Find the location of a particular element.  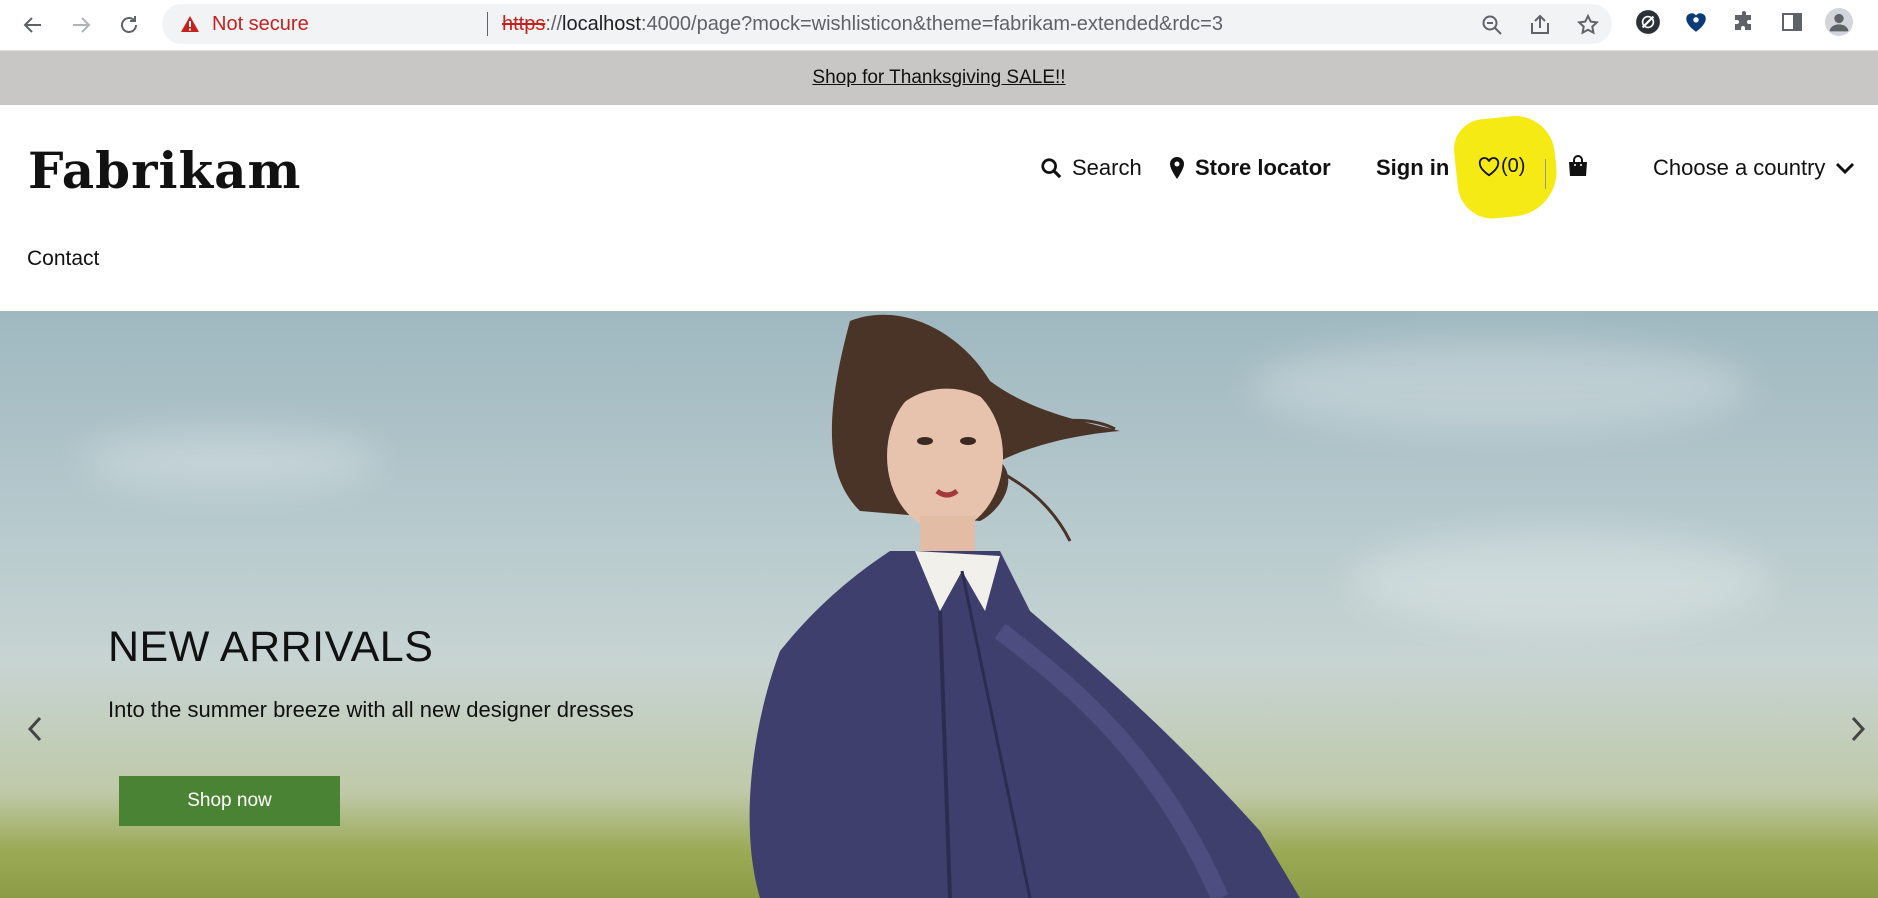

cart-button is located at coordinates (1583, 166).